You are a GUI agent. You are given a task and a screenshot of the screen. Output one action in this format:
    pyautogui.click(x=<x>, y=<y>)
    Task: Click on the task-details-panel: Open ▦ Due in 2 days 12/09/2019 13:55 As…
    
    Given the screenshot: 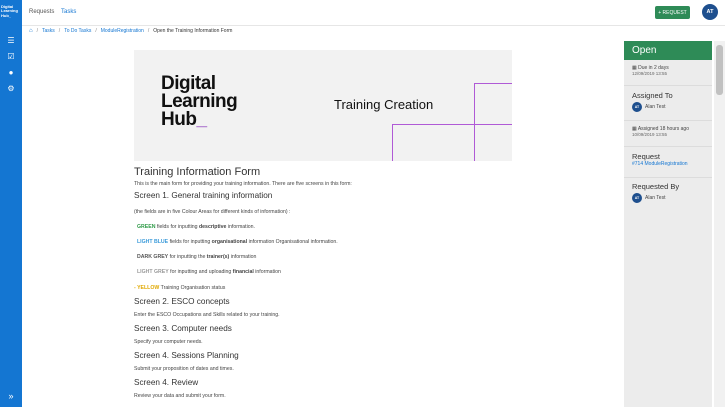 What is the action you would take?
    pyautogui.click(x=668, y=224)
    